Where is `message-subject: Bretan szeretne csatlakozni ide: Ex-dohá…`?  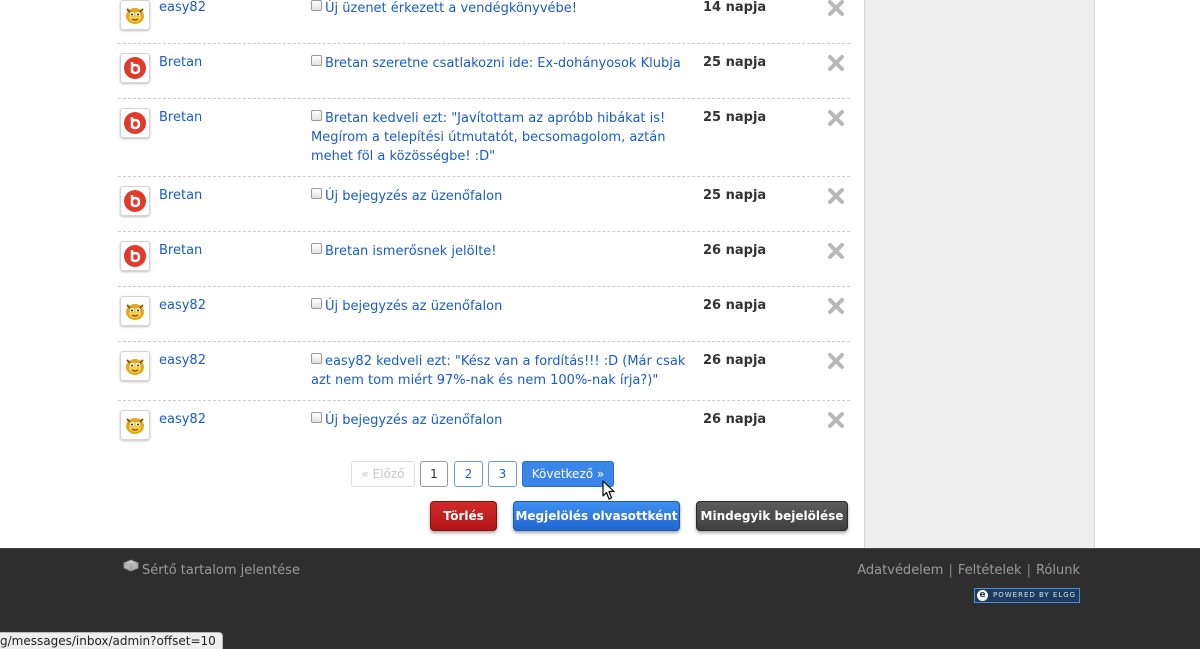
message-subject: Bretan szeretne csatlakozni ide: Ex-dohá… is located at coordinates (503, 63).